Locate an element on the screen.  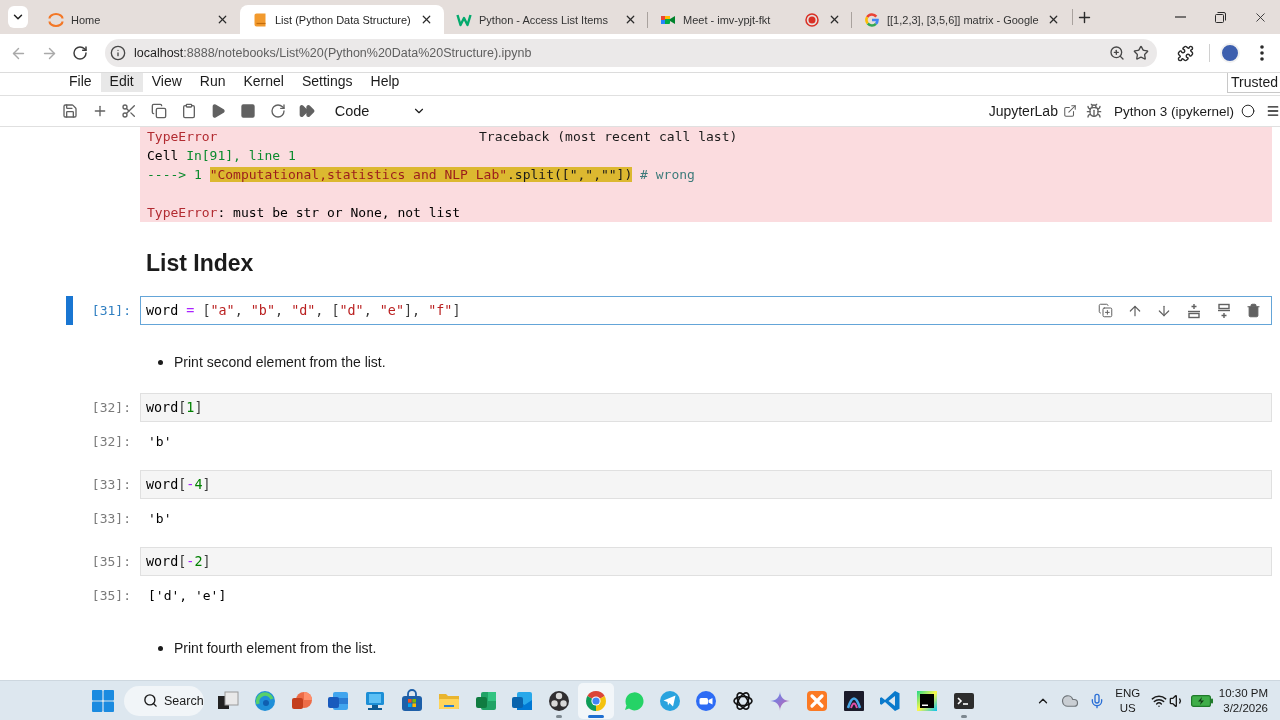
browser-tab: Home is located at coordinates (138, 19).